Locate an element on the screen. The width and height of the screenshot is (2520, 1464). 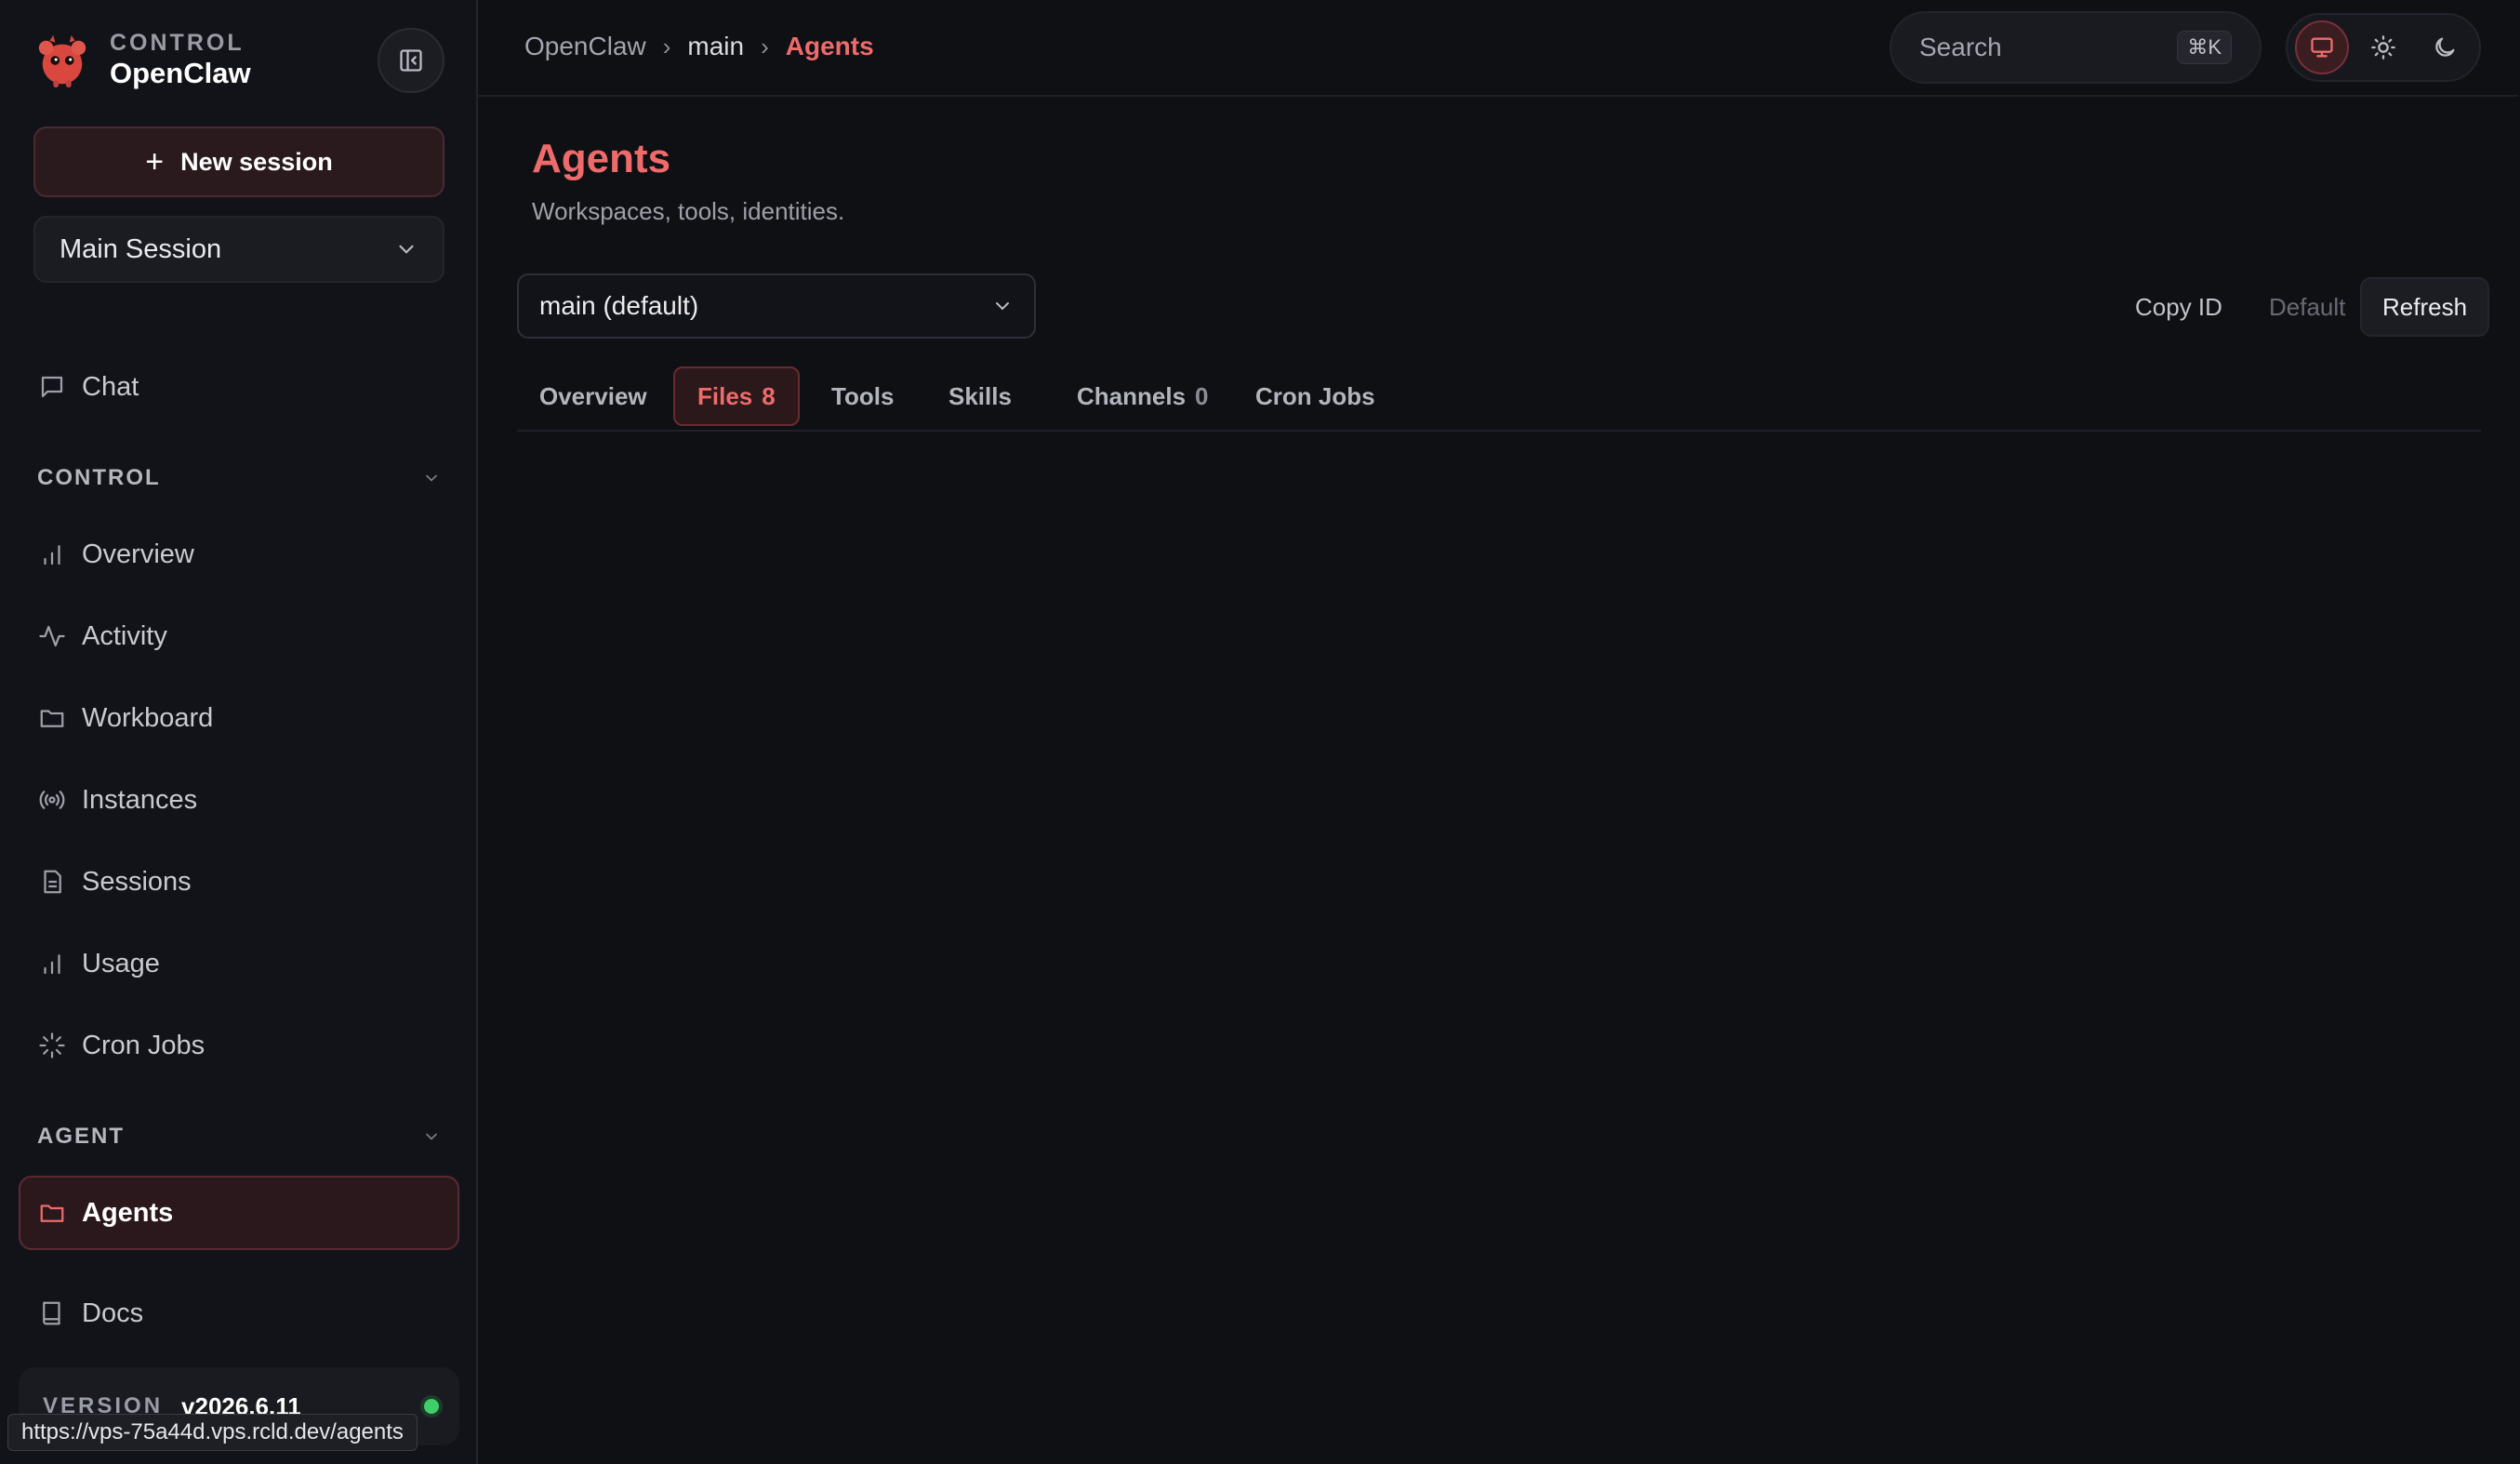
section-title: CONTROL is located at coordinates (99, 477).